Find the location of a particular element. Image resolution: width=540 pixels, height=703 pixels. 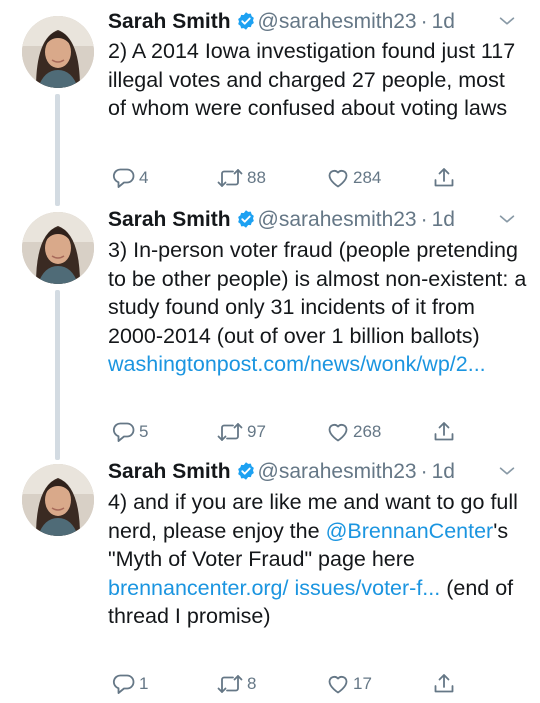

retweet-button: 97 is located at coordinates (241, 432).